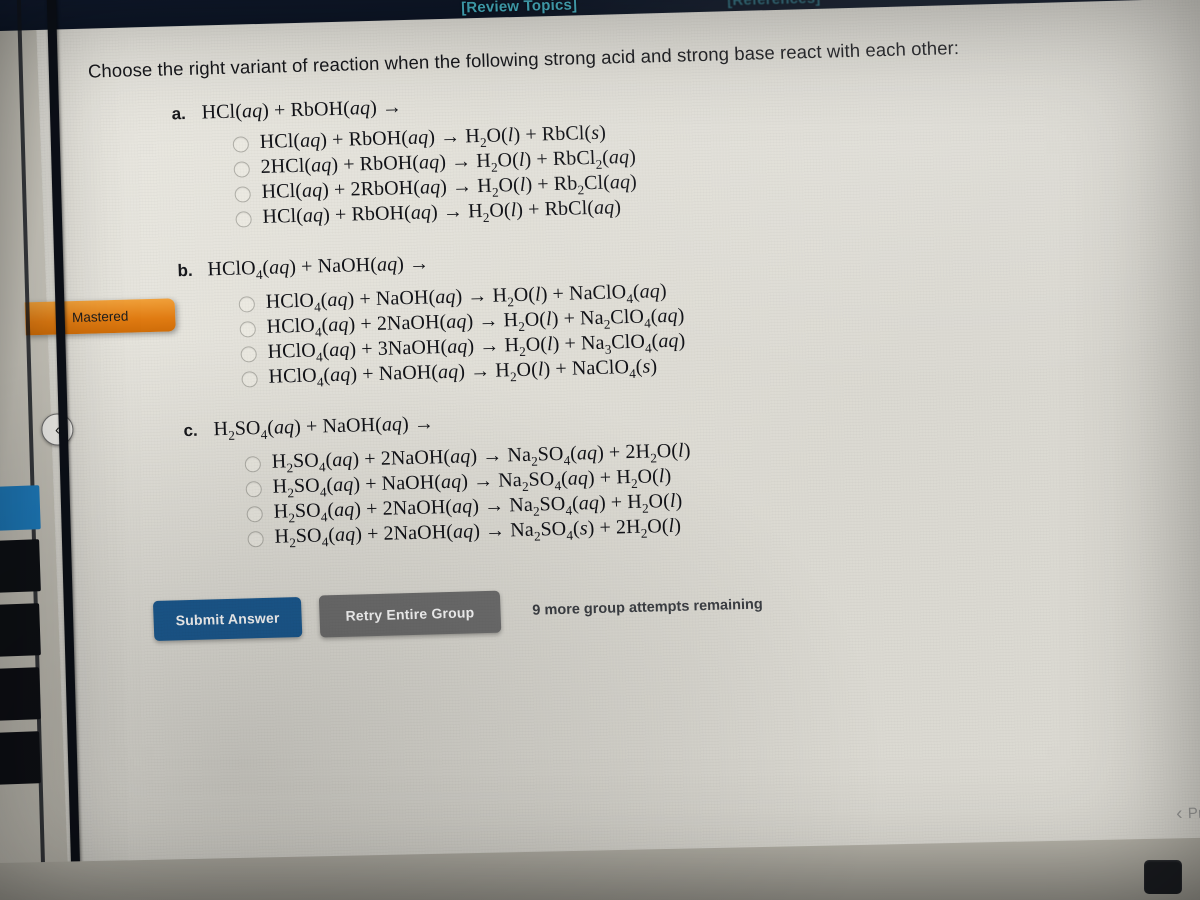  Describe the element at coordinates (774, 4) in the screenshot. I see `references-link: [References]` at that location.